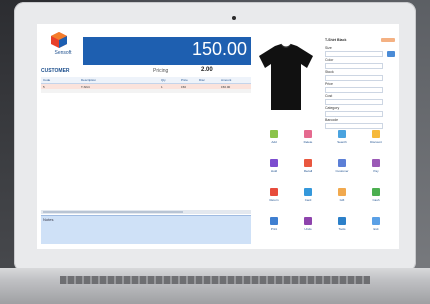 The image size is (430, 304). Describe the element at coordinates (342, 200) in the screenshot. I see `action-label: Gift` at that location.